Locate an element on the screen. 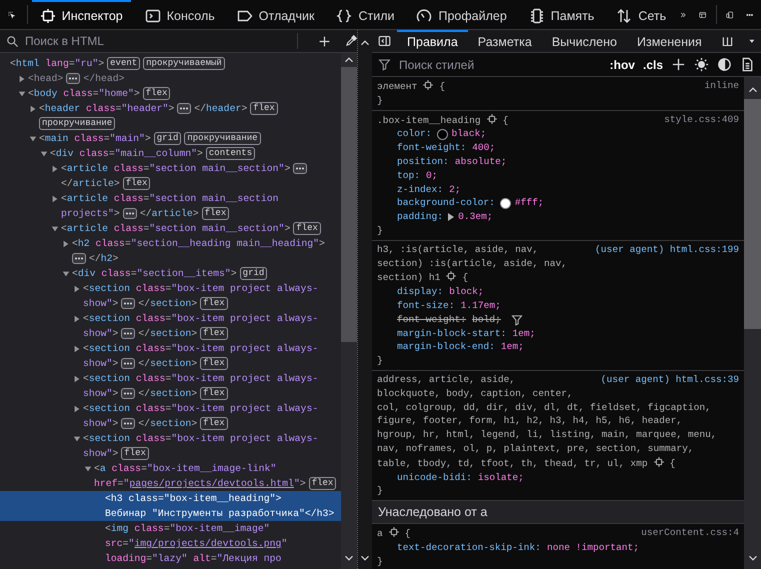  rule-source-link: html.css:199 is located at coordinates (704, 249).